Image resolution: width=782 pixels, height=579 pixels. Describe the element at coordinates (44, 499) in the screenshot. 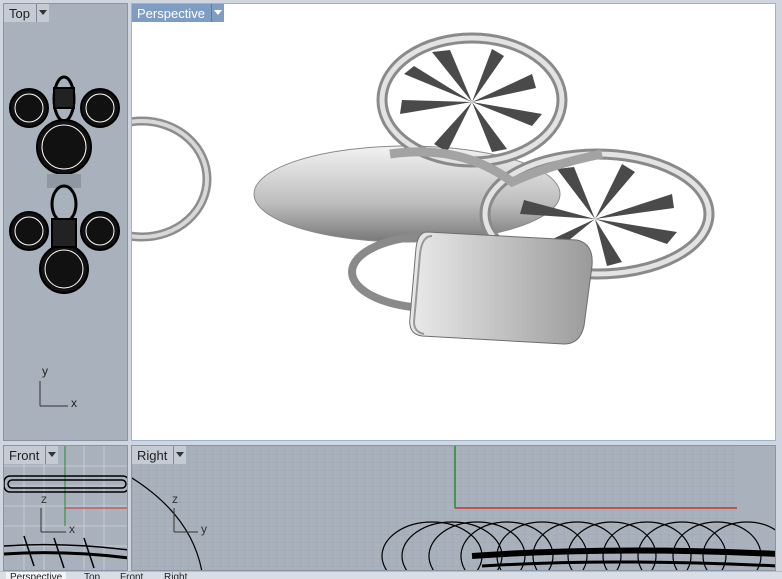

I see `front-axis-z-label: z` at that location.